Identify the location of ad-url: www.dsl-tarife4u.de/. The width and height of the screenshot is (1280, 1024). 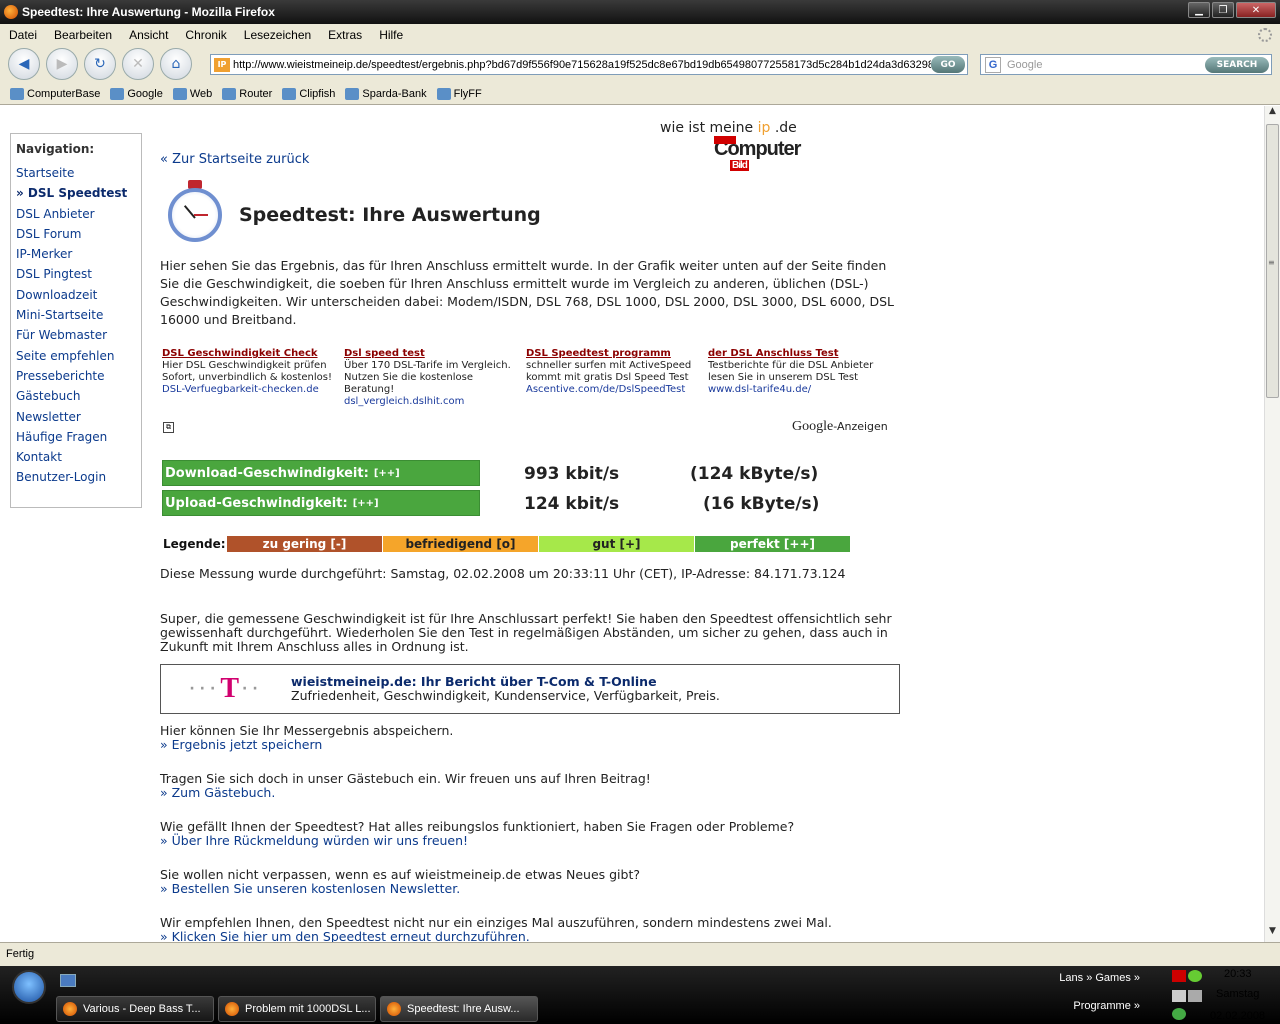
(759, 389).